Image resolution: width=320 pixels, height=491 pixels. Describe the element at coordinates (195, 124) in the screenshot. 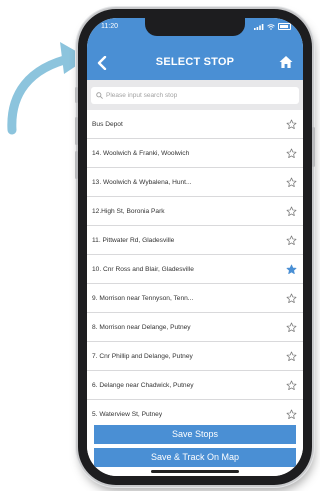

I see `stop-list-item: Bus Depot` at that location.